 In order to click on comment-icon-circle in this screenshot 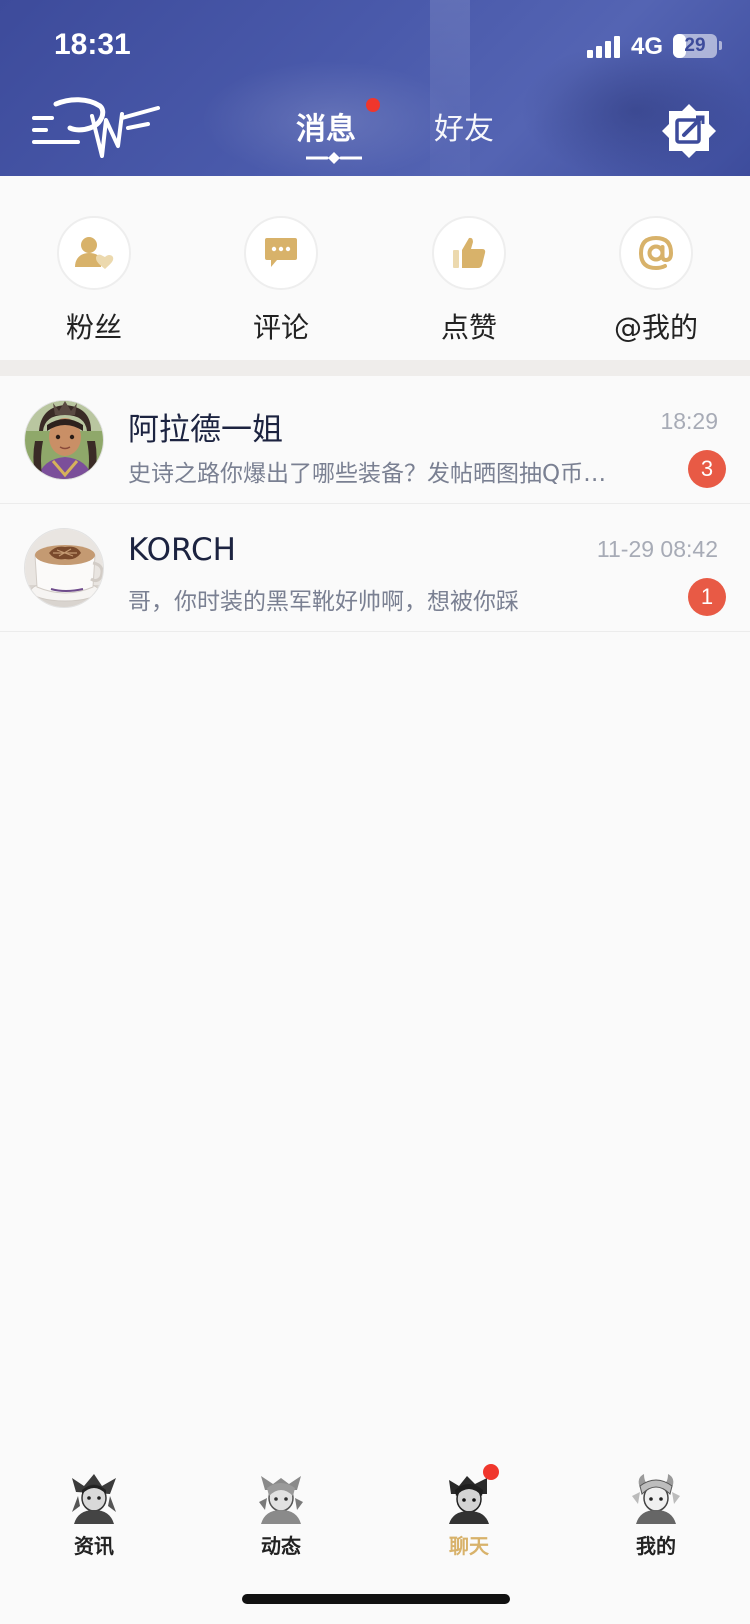, I will do `click(281, 253)`.